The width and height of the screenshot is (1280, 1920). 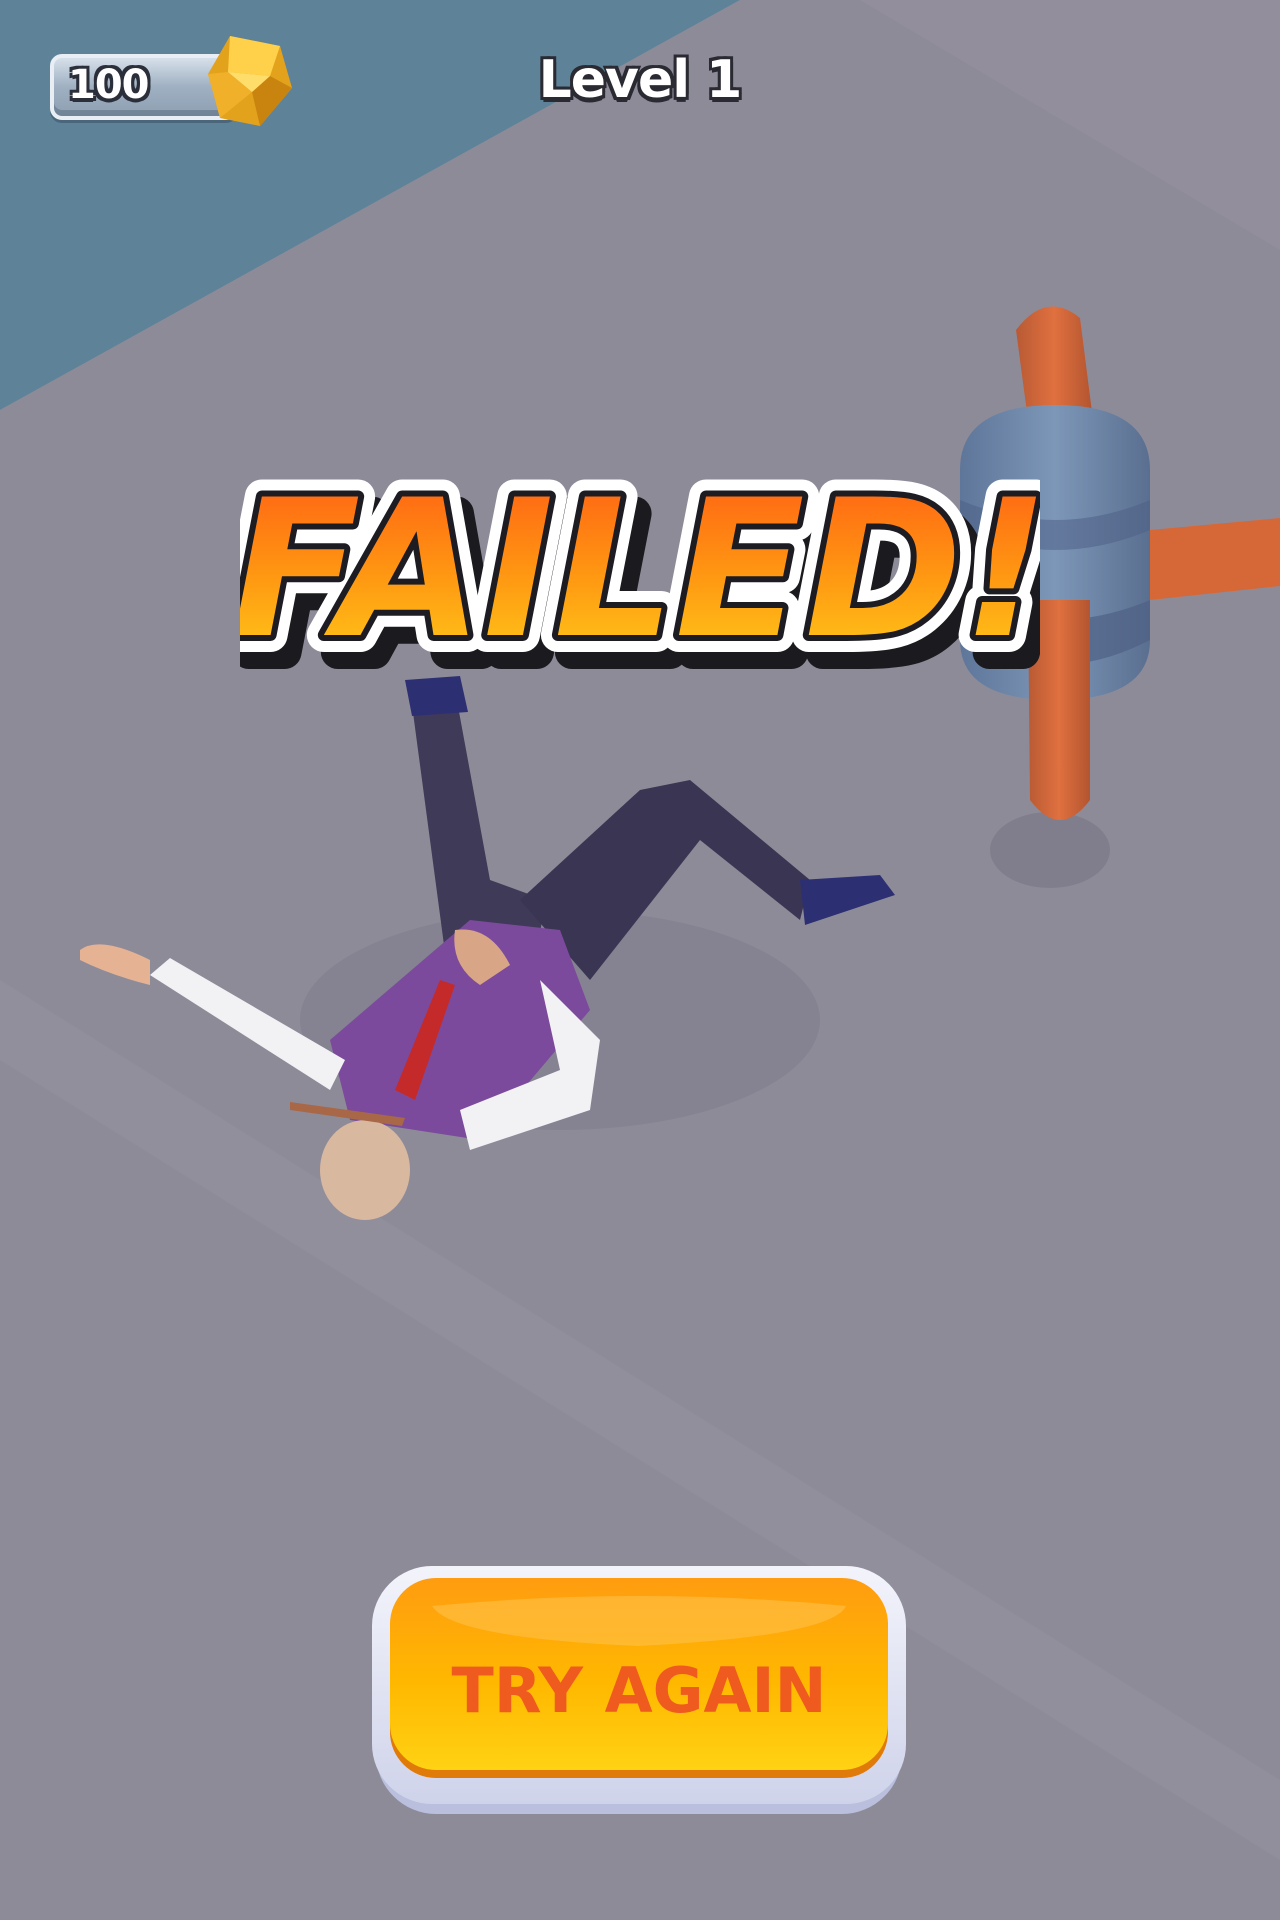 I want to click on spinner-arm-right, so click(x=1215, y=559).